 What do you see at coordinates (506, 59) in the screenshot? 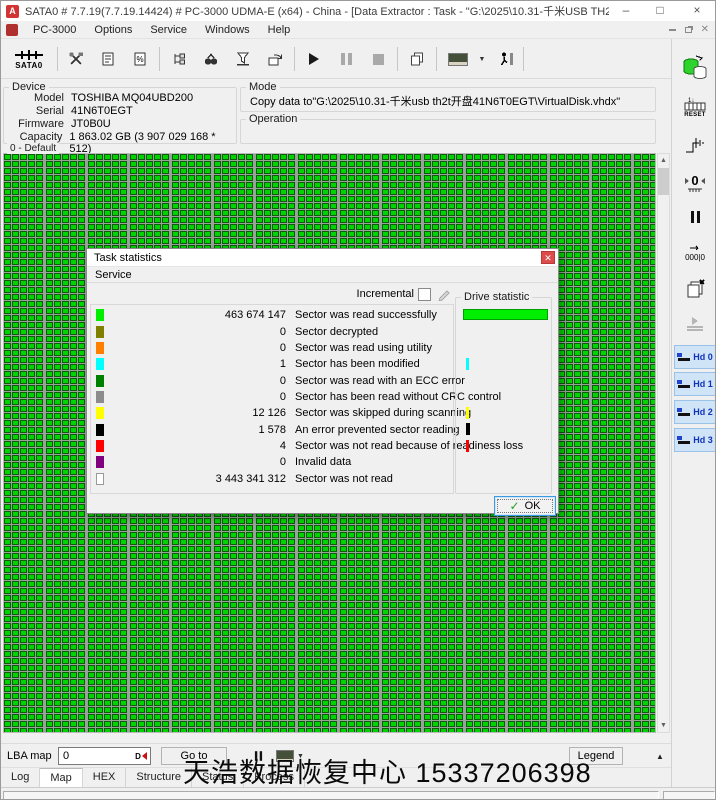
I see `exit-task-button` at bounding box center [506, 59].